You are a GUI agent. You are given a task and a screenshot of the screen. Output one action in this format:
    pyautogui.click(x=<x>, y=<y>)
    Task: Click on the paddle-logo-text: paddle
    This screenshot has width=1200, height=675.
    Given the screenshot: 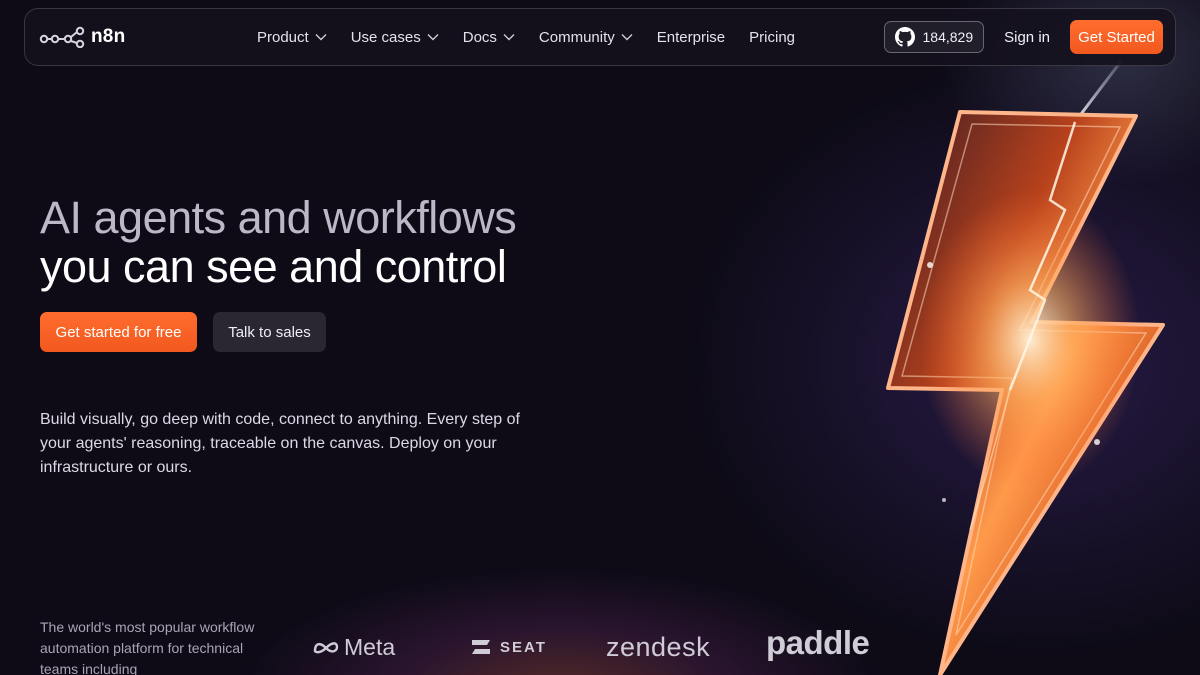 What is the action you would take?
    pyautogui.click(x=818, y=642)
    